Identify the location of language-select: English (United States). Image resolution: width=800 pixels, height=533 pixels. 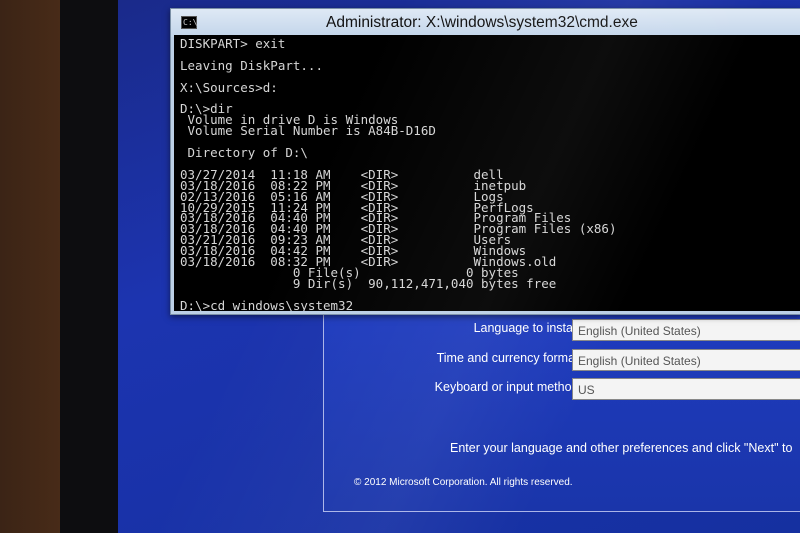
(686, 330).